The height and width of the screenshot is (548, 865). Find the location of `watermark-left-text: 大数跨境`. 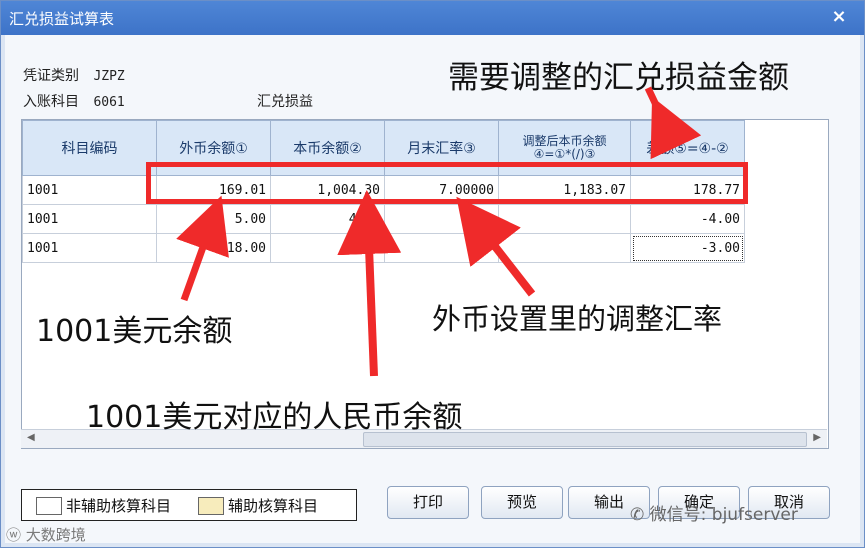

watermark-left-text: 大数跨境 is located at coordinates (55, 535).